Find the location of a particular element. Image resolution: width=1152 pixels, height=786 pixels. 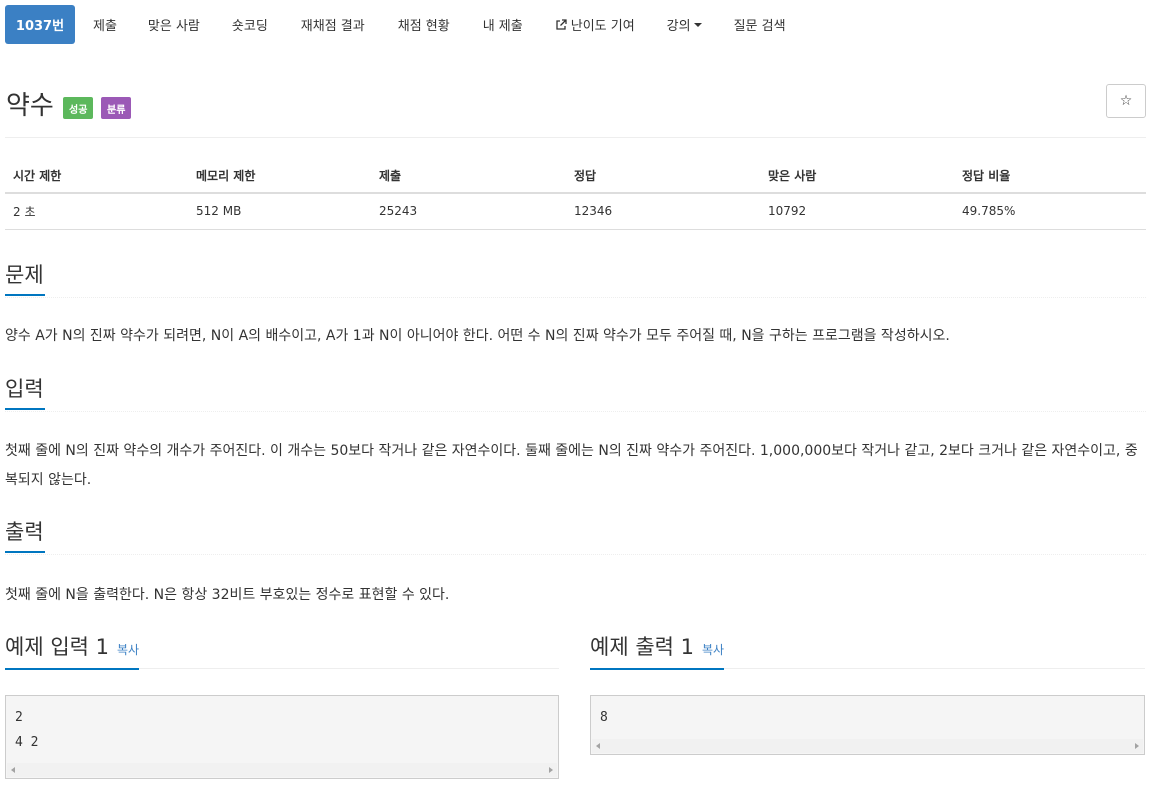

accept-ratio-value: 49.785% is located at coordinates (1050, 211).